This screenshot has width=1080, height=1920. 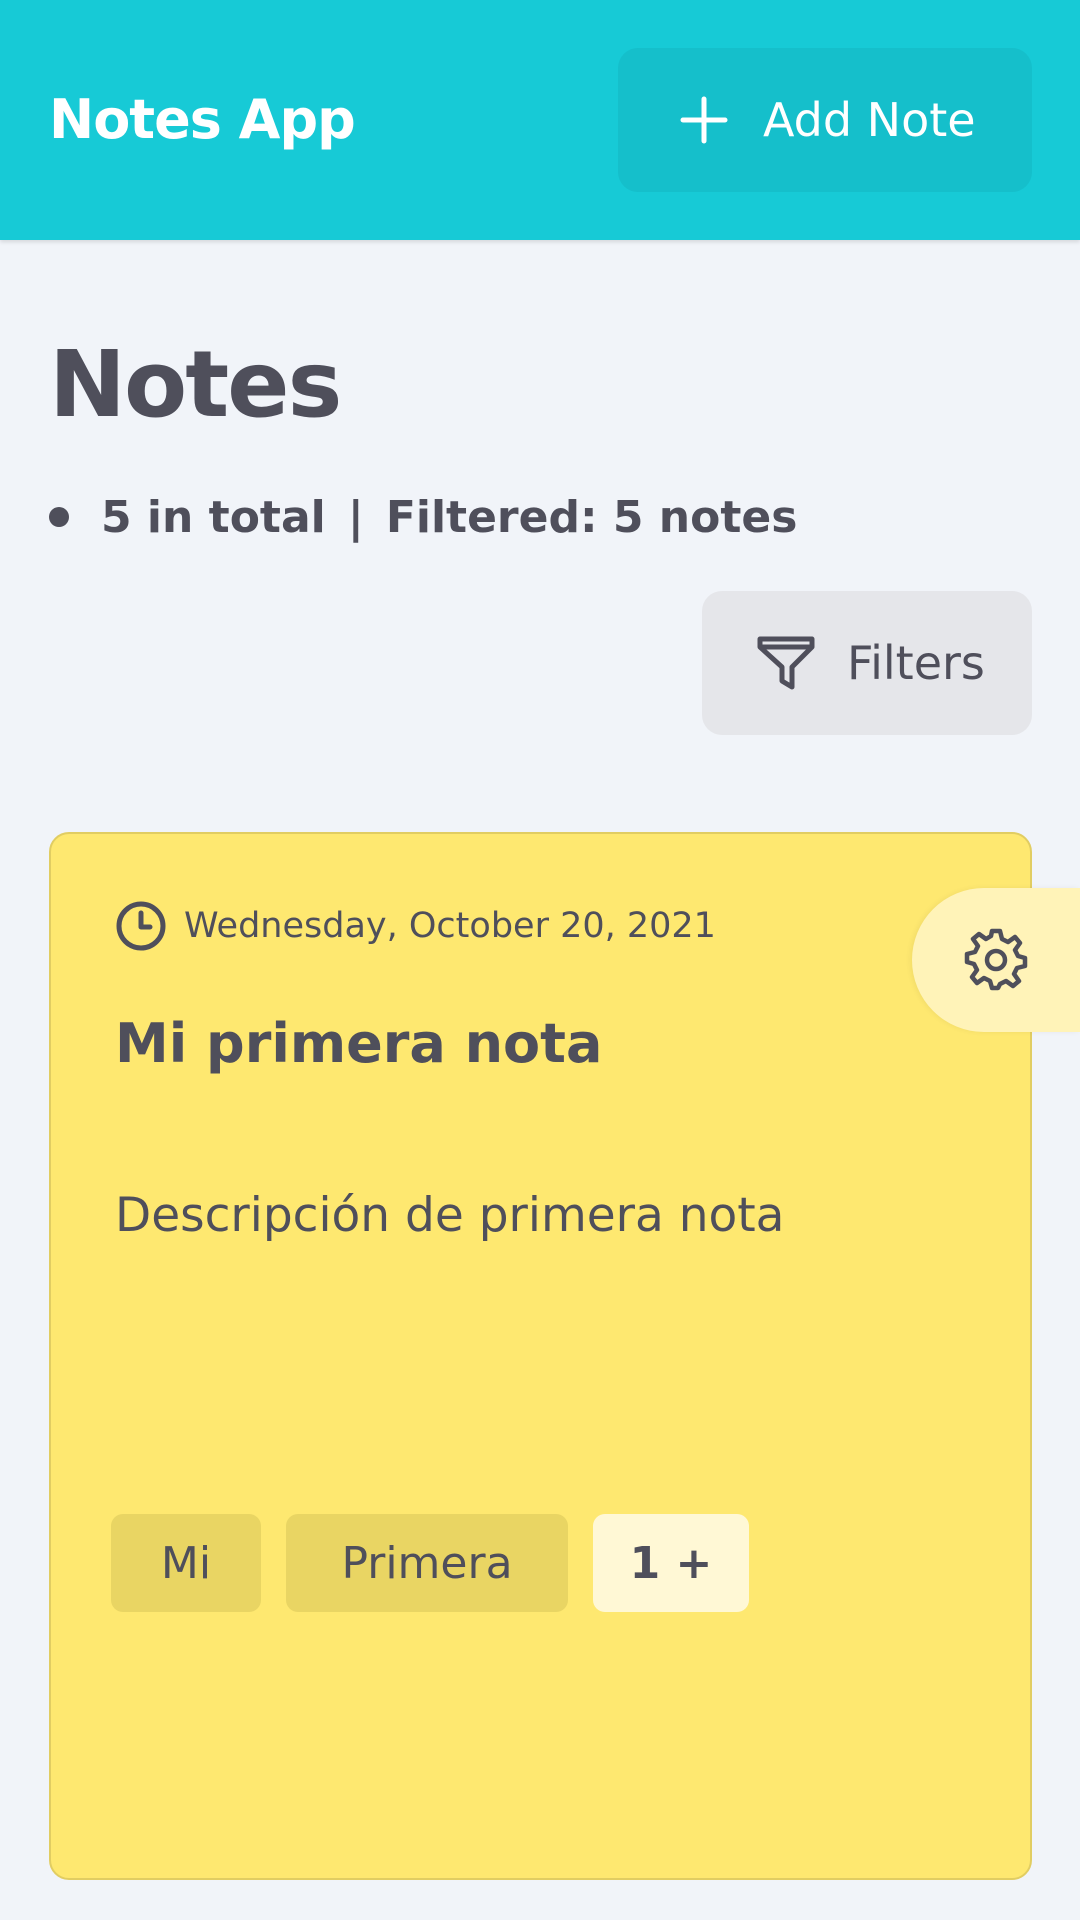 I want to click on funnel-icon, so click(x=786, y=663).